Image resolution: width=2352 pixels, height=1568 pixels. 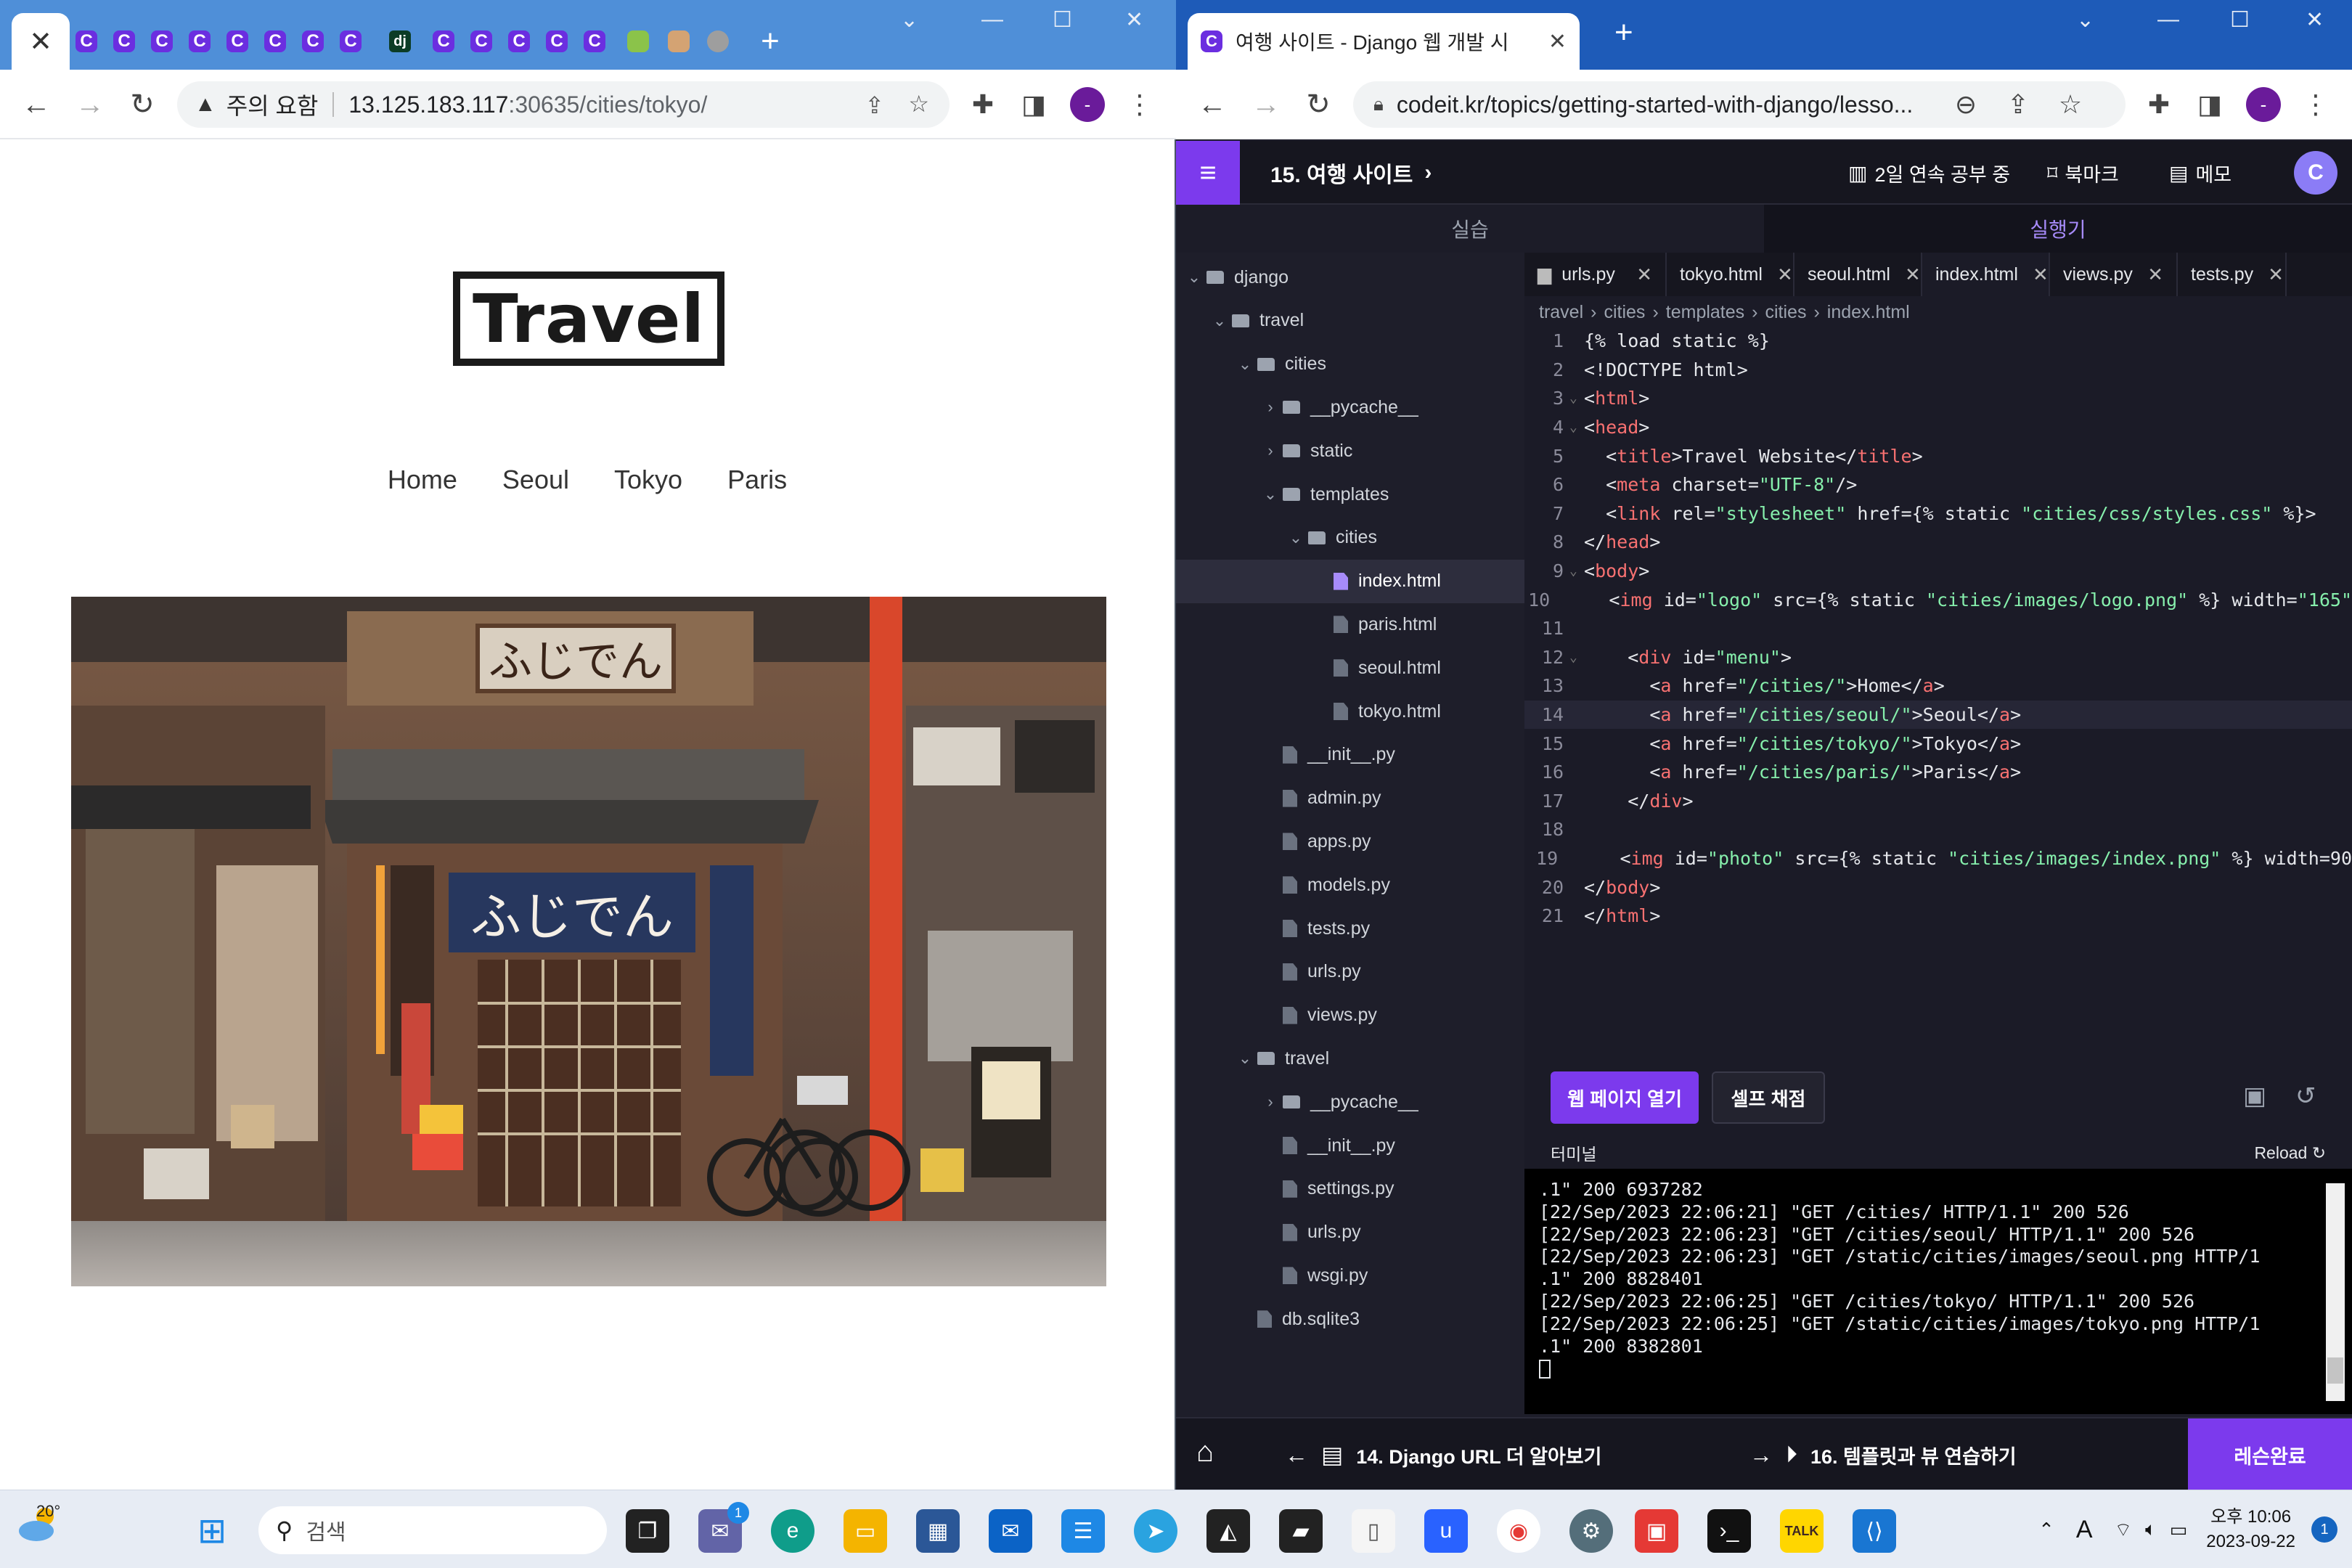 What do you see at coordinates (1228, 1531) in the screenshot?
I see `inkscape-icon: ◭` at bounding box center [1228, 1531].